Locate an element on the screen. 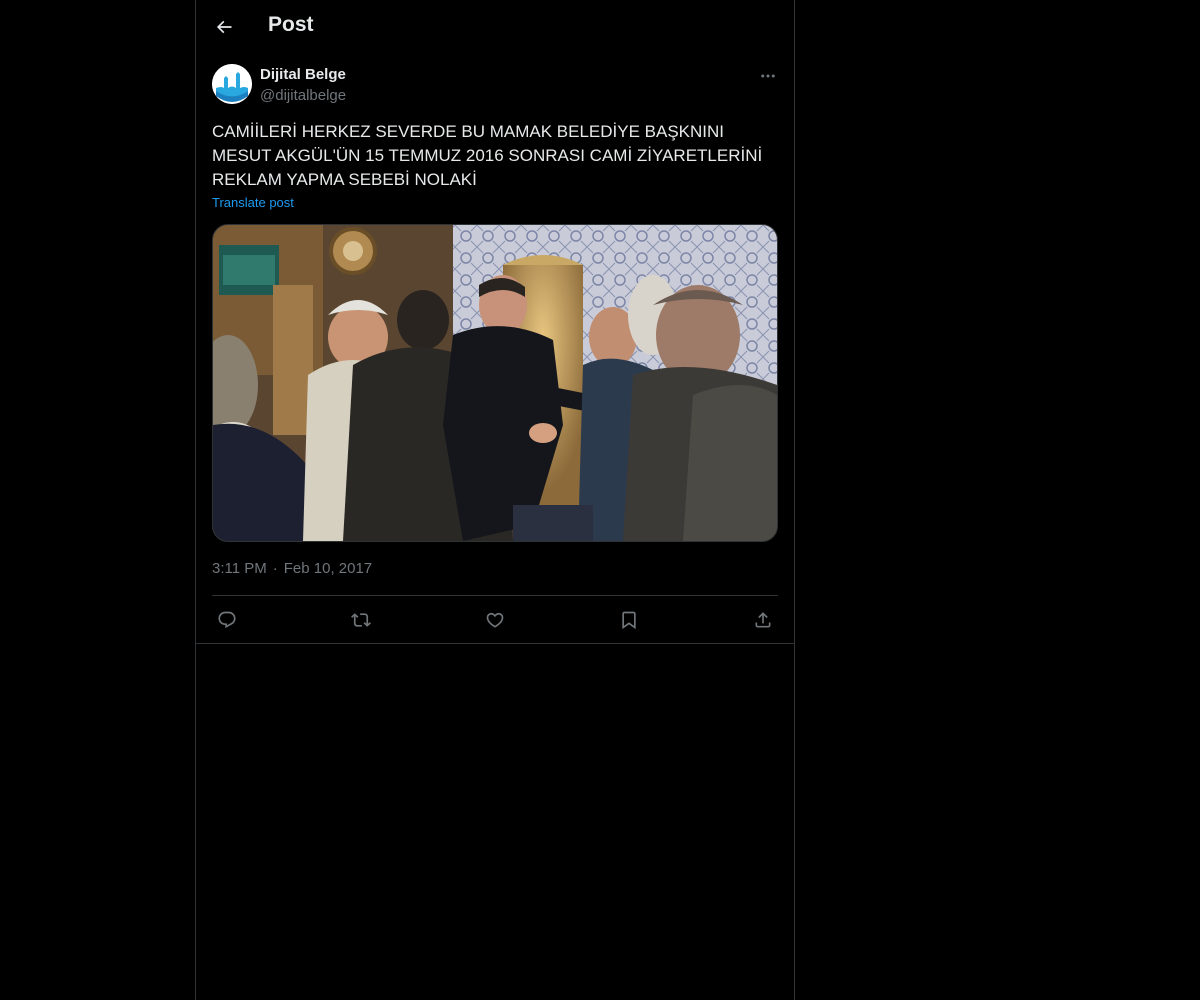 The width and height of the screenshot is (1200, 1000). bookmark-button is located at coordinates (629, 620).